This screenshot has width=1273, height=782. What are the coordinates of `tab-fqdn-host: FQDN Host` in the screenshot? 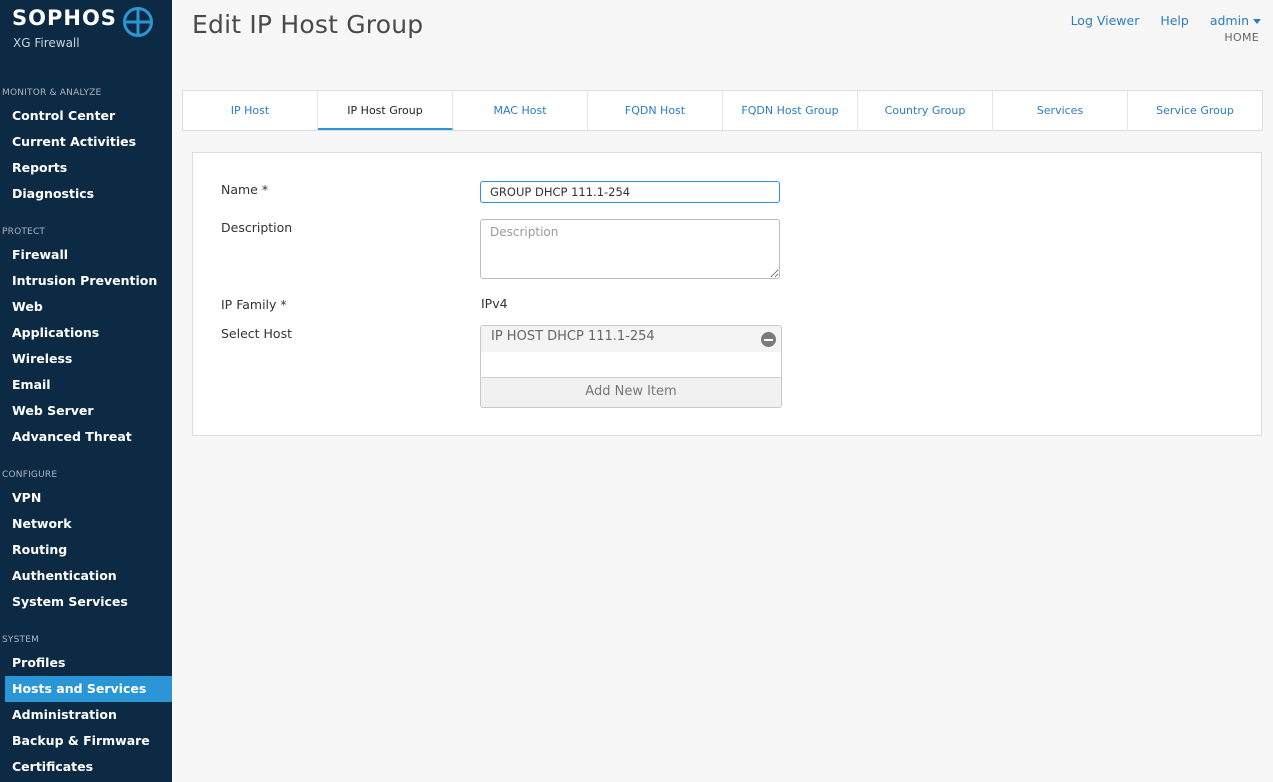 It's located at (655, 110).